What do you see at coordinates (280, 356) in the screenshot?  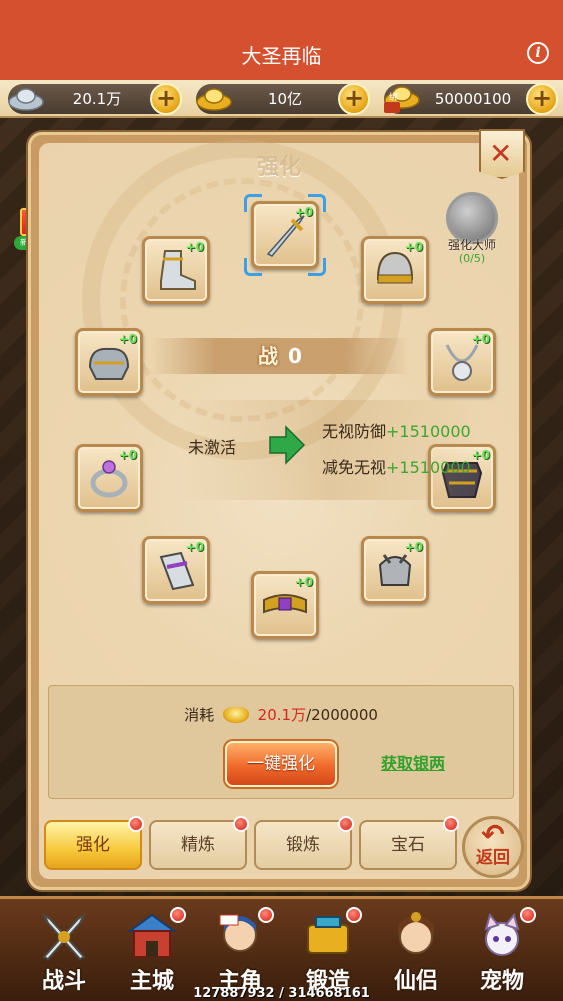 I see `power-banner: 战0` at bounding box center [280, 356].